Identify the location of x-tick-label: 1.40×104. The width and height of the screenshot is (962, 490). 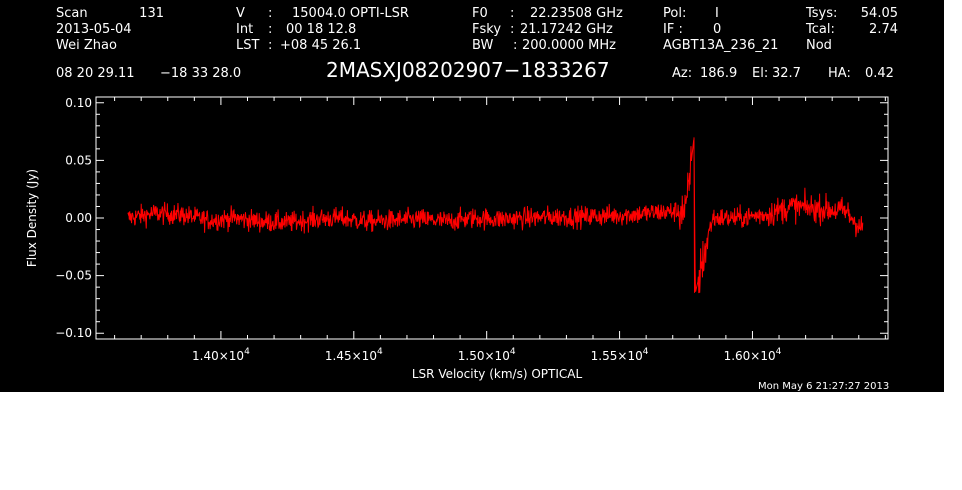
(221, 355).